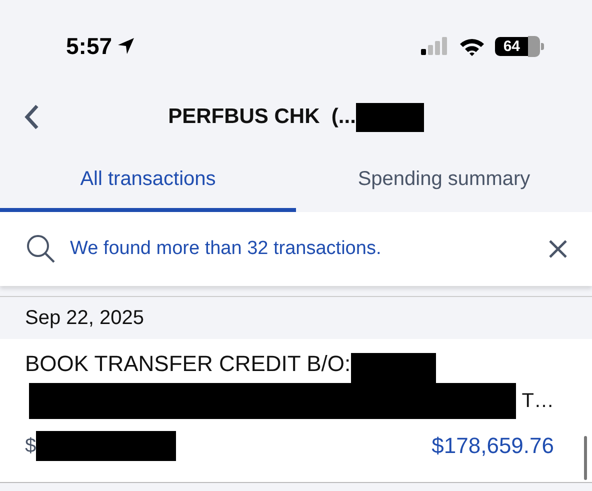  What do you see at coordinates (472, 46) in the screenshot?
I see `wifi-icon` at bounding box center [472, 46].